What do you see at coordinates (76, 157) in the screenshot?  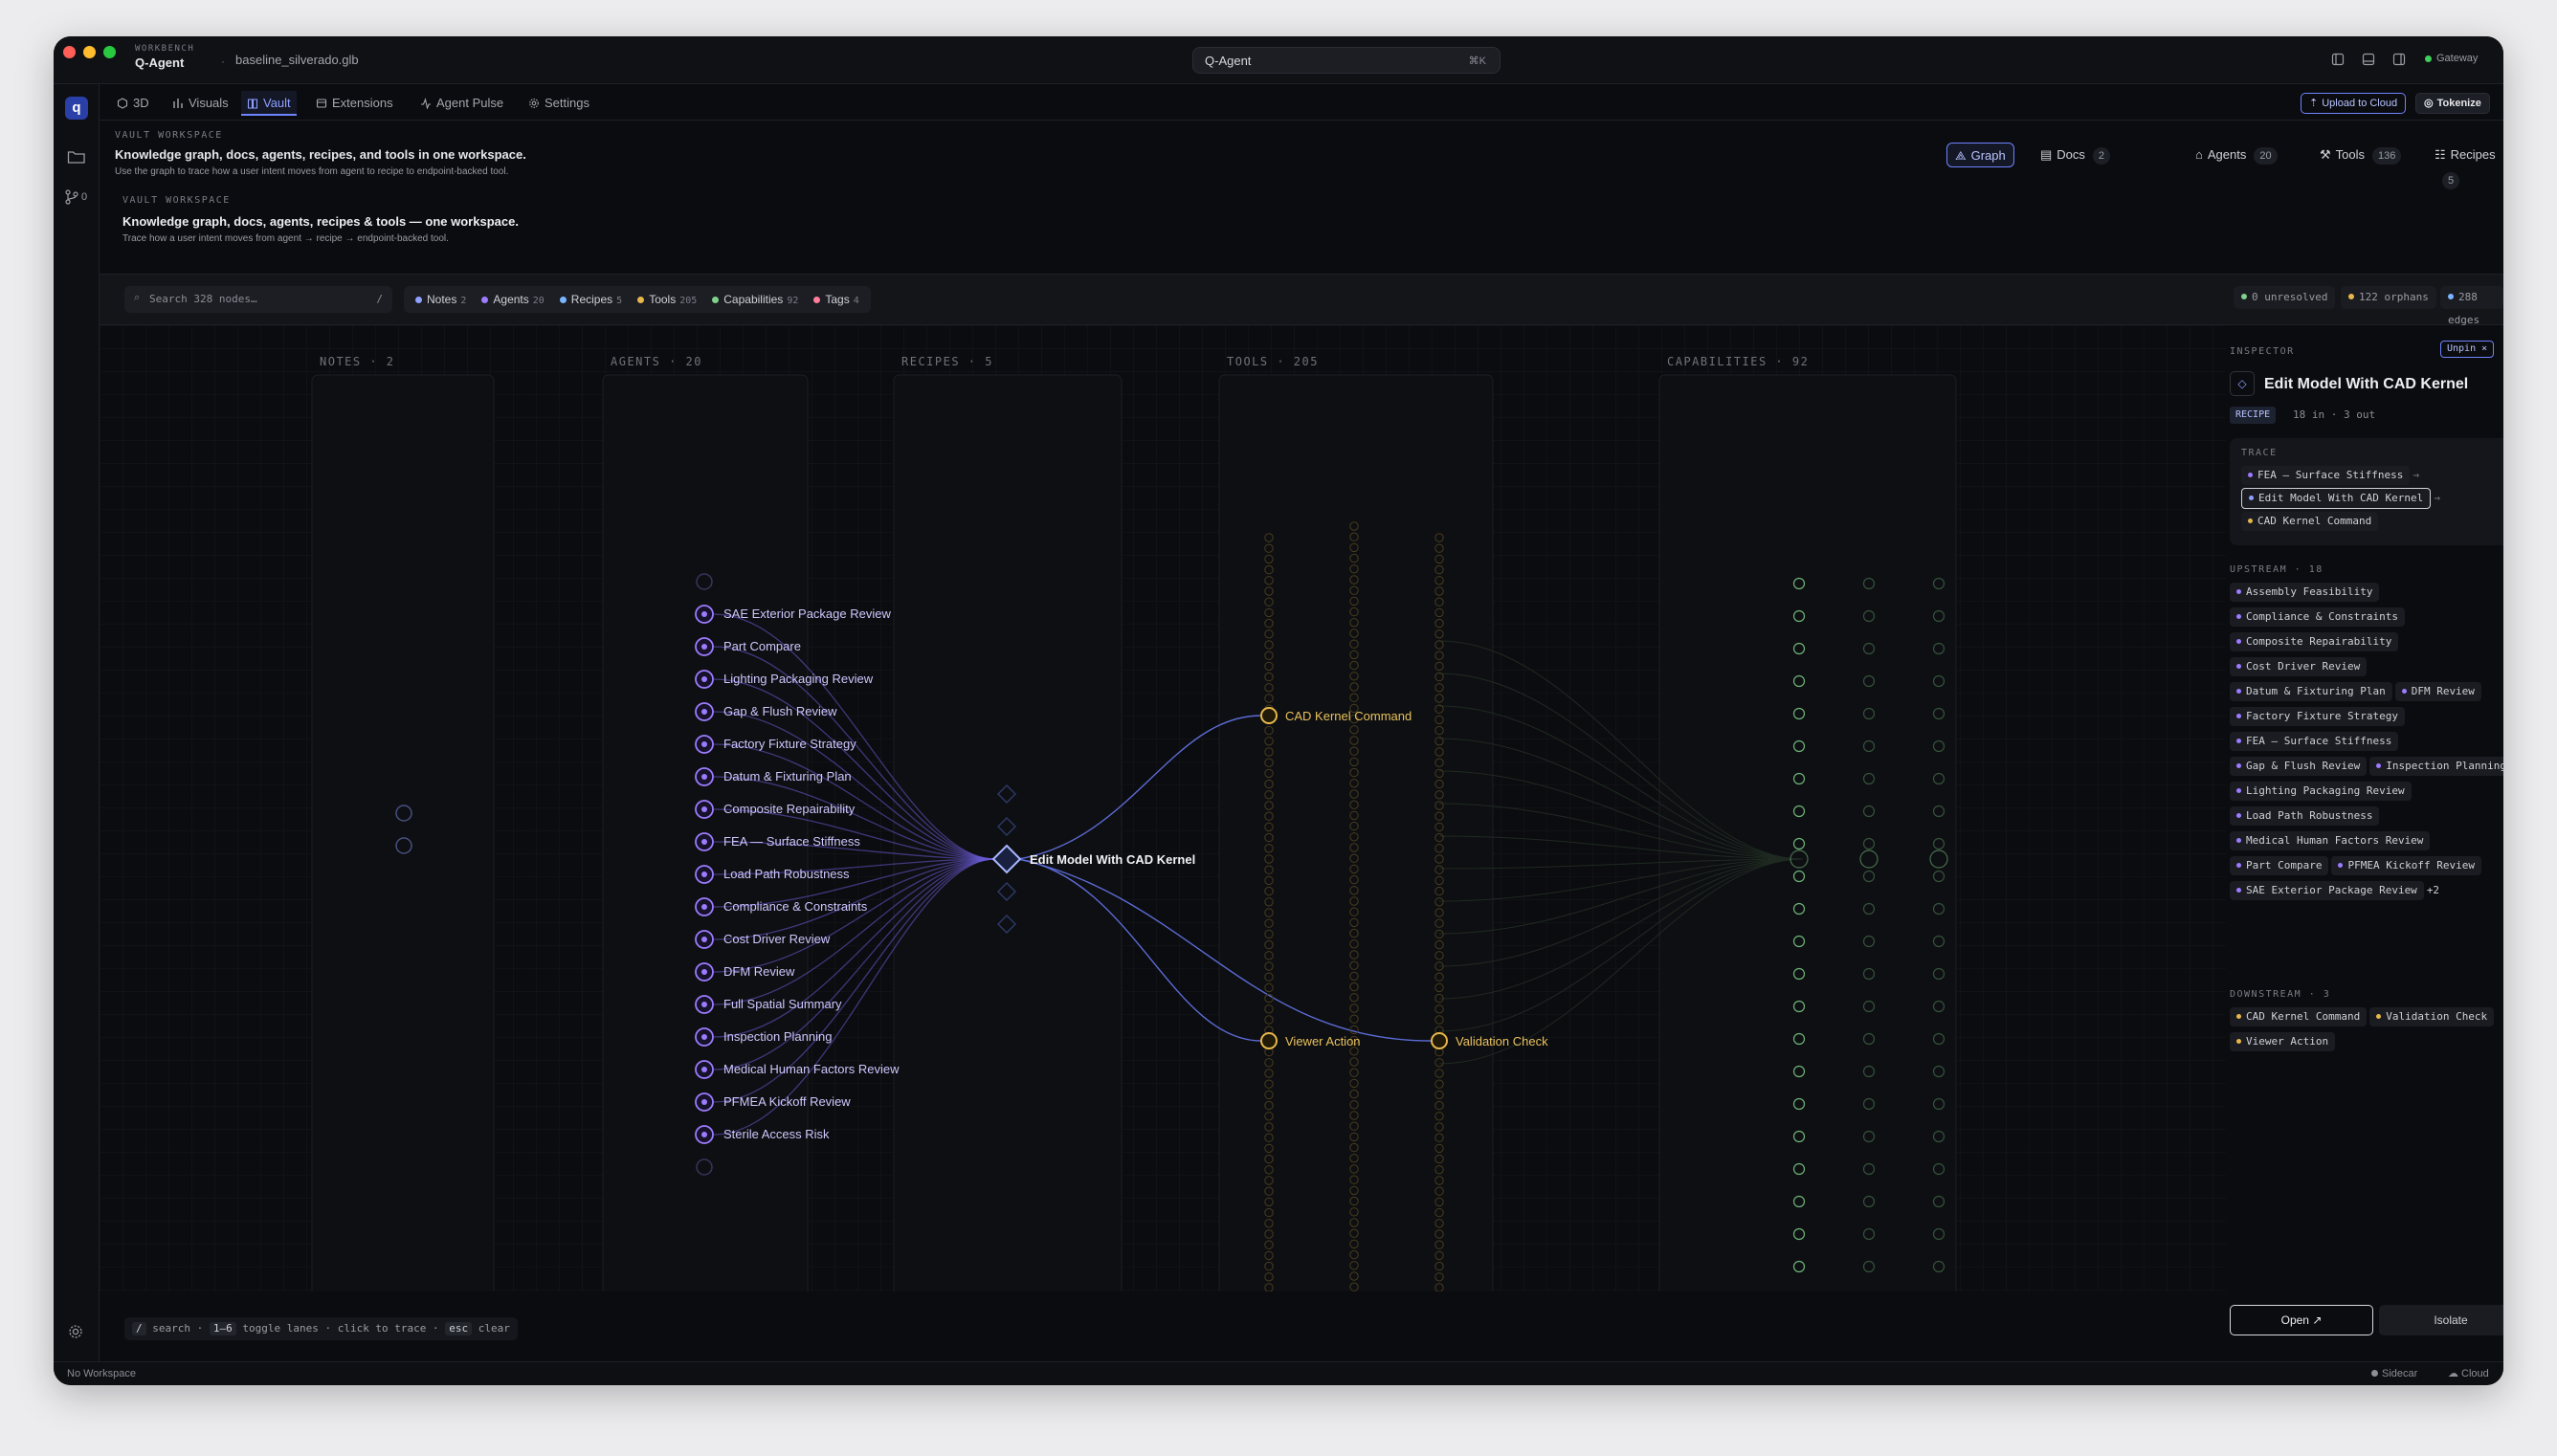 I see `folder-icon` at bounding box center [76, 157].